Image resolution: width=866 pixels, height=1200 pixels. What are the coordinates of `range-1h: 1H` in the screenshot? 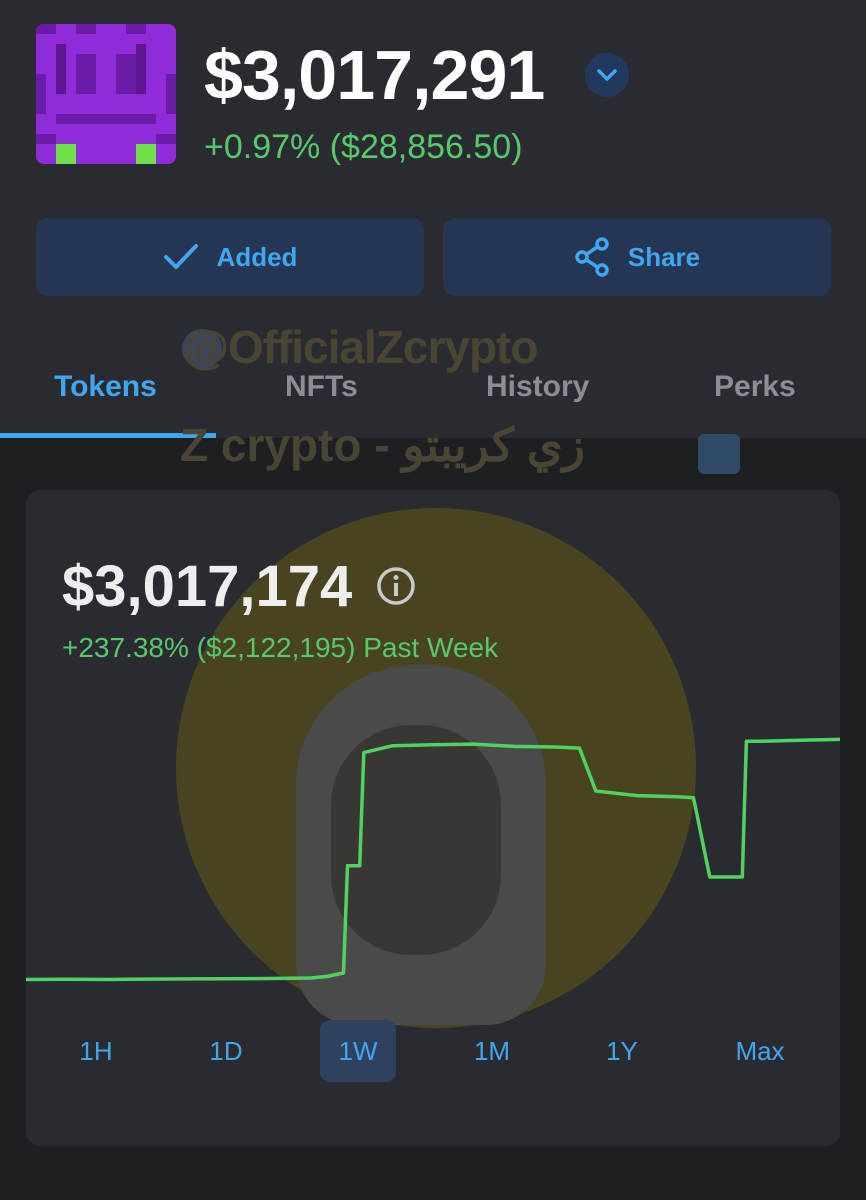 It's located at (96, 1051).